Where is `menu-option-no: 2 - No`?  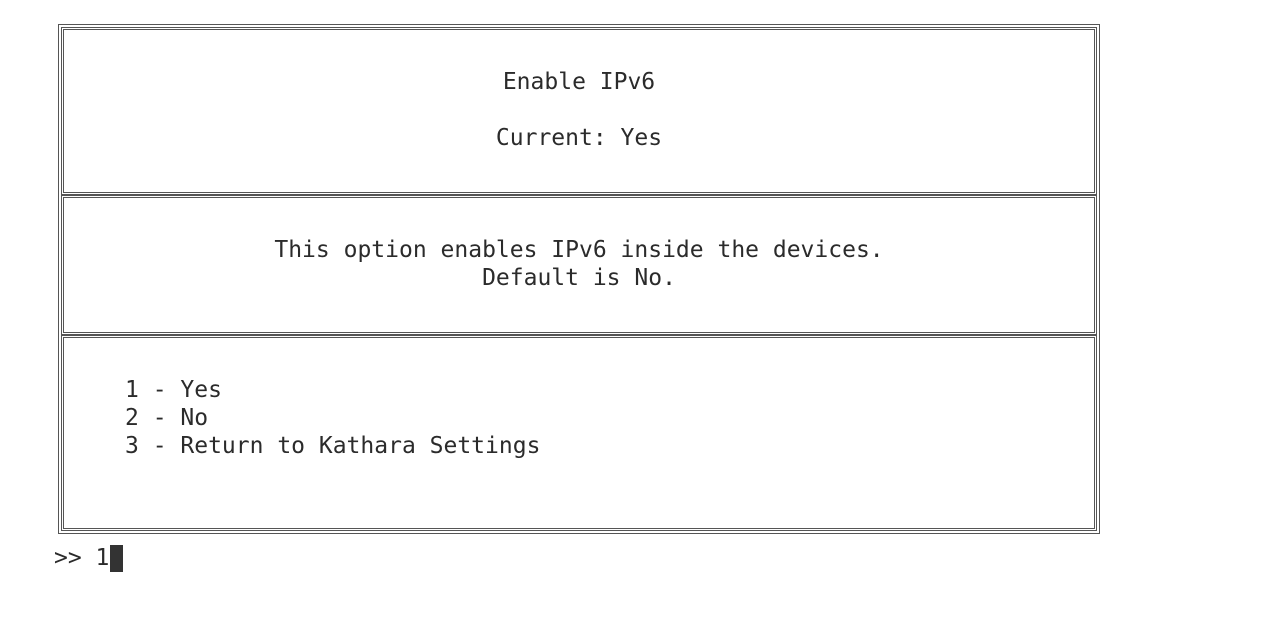
menu-option-no: 2 - No is located at coordinates (166, 418).